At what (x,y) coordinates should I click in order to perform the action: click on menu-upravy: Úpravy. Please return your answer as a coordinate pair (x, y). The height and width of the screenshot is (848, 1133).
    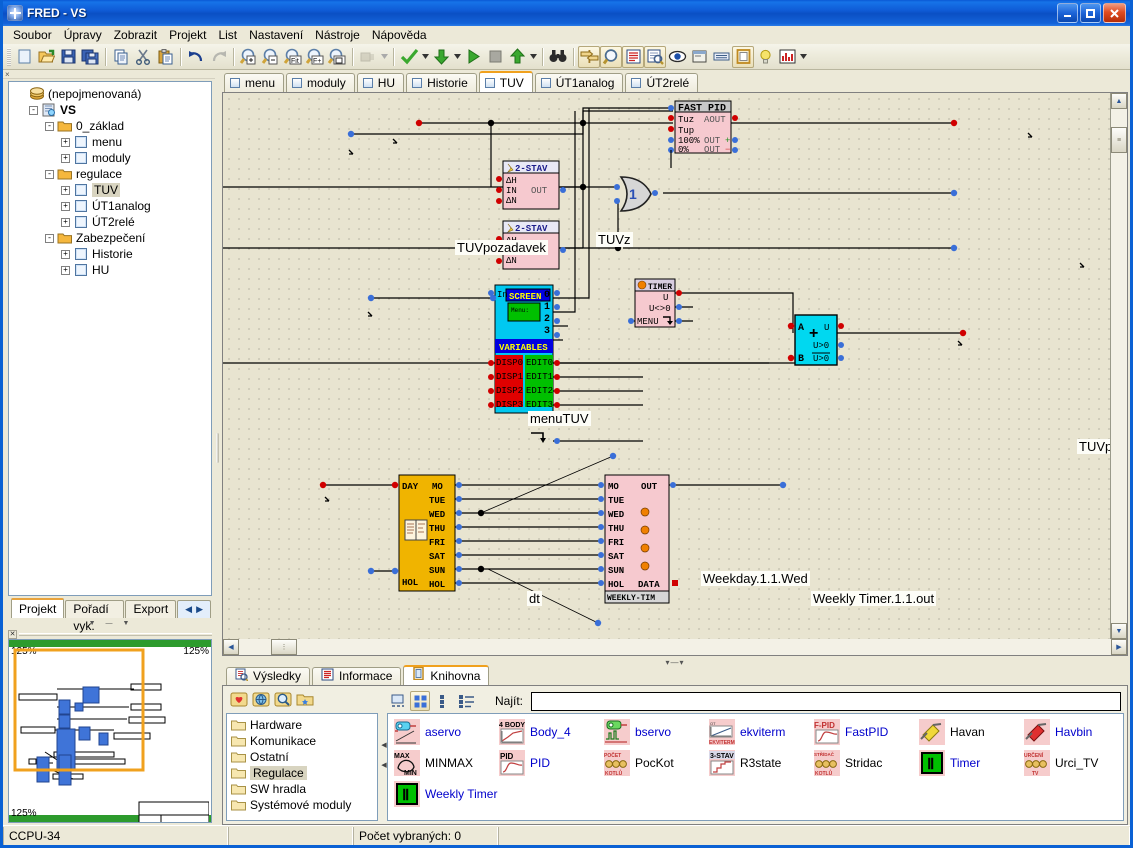
    Looking at the image, I should click on (83, 35).